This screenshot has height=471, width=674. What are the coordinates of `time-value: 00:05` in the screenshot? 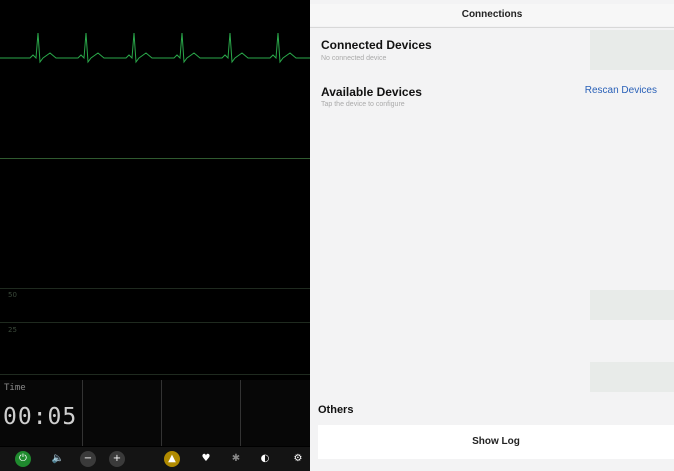 It's located at (40, 417).